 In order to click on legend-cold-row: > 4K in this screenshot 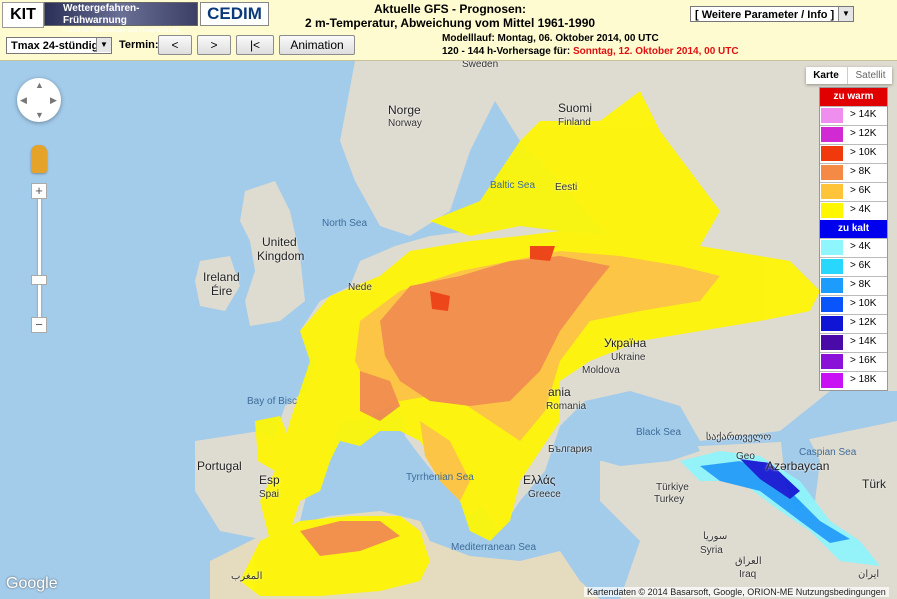, I will do `click(853, 247)`.